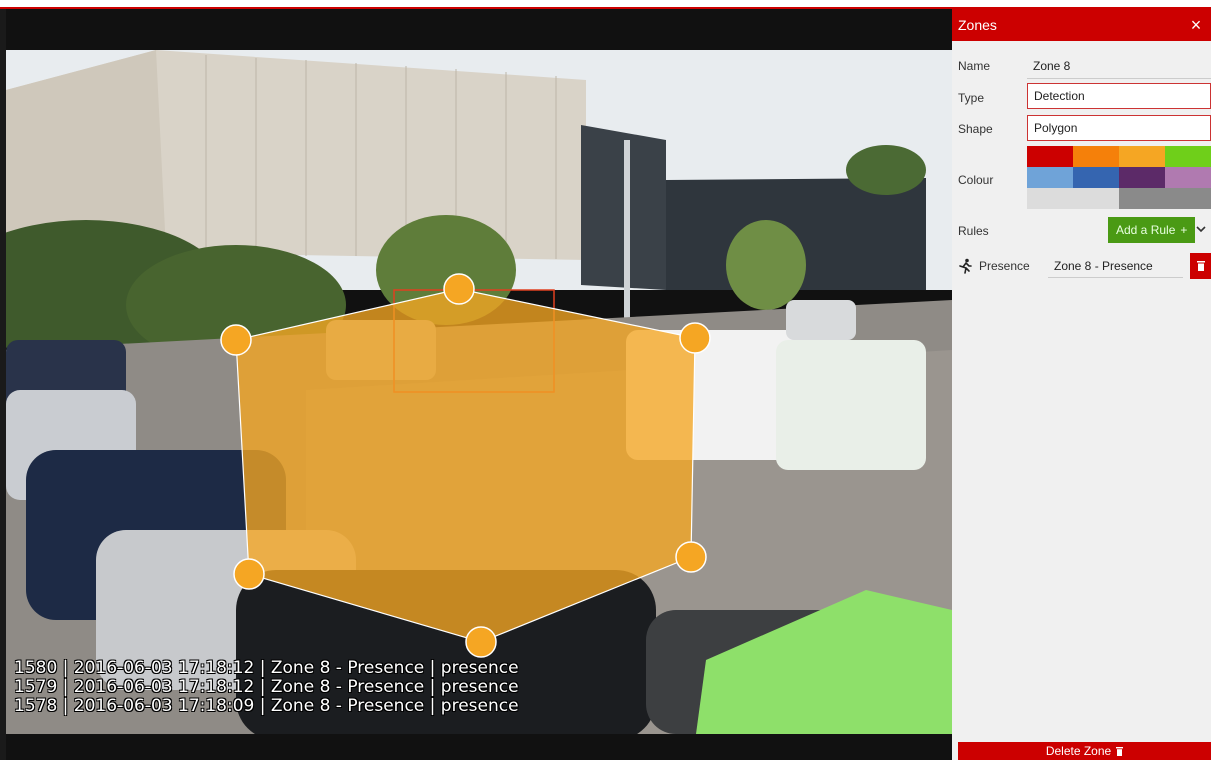 Image resolution: width=1211 pixels, height=760 pixels. Describe the element at coordinates (977, 25) in the screenshot. I see `panel-title: Zones` at that location.